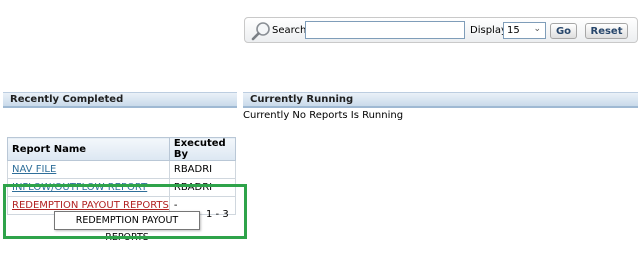 The width and height of the screenshot is (640, 253). Describe the element at coordinates (127, 227) in the screenshot. I see `link-tooltip: REDEMPTION PAYOUT REPORTS` at that location.